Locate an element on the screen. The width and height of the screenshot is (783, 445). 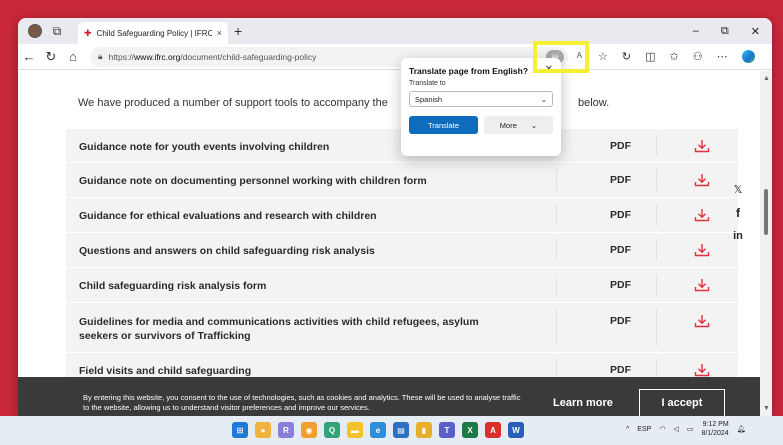
search-app-icon: Q is located at coordinates (332, 430).